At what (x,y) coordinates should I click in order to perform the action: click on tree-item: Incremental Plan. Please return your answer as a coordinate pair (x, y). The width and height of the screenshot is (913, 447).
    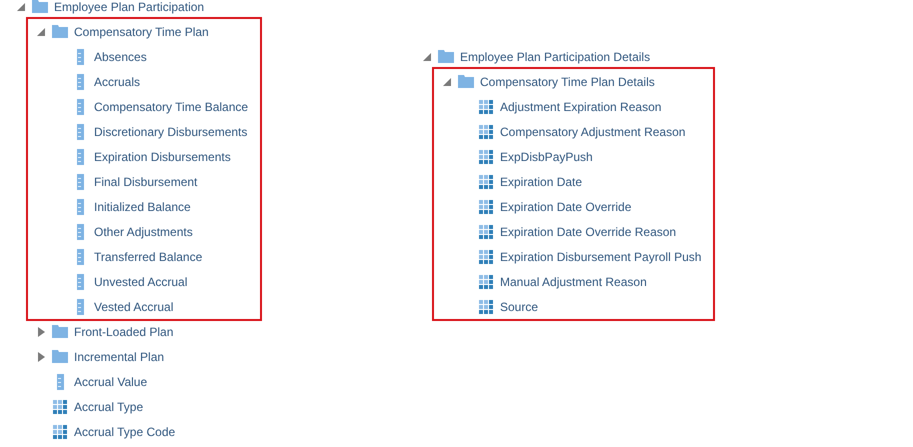
    Looking at the image, I should click on (119, 357).